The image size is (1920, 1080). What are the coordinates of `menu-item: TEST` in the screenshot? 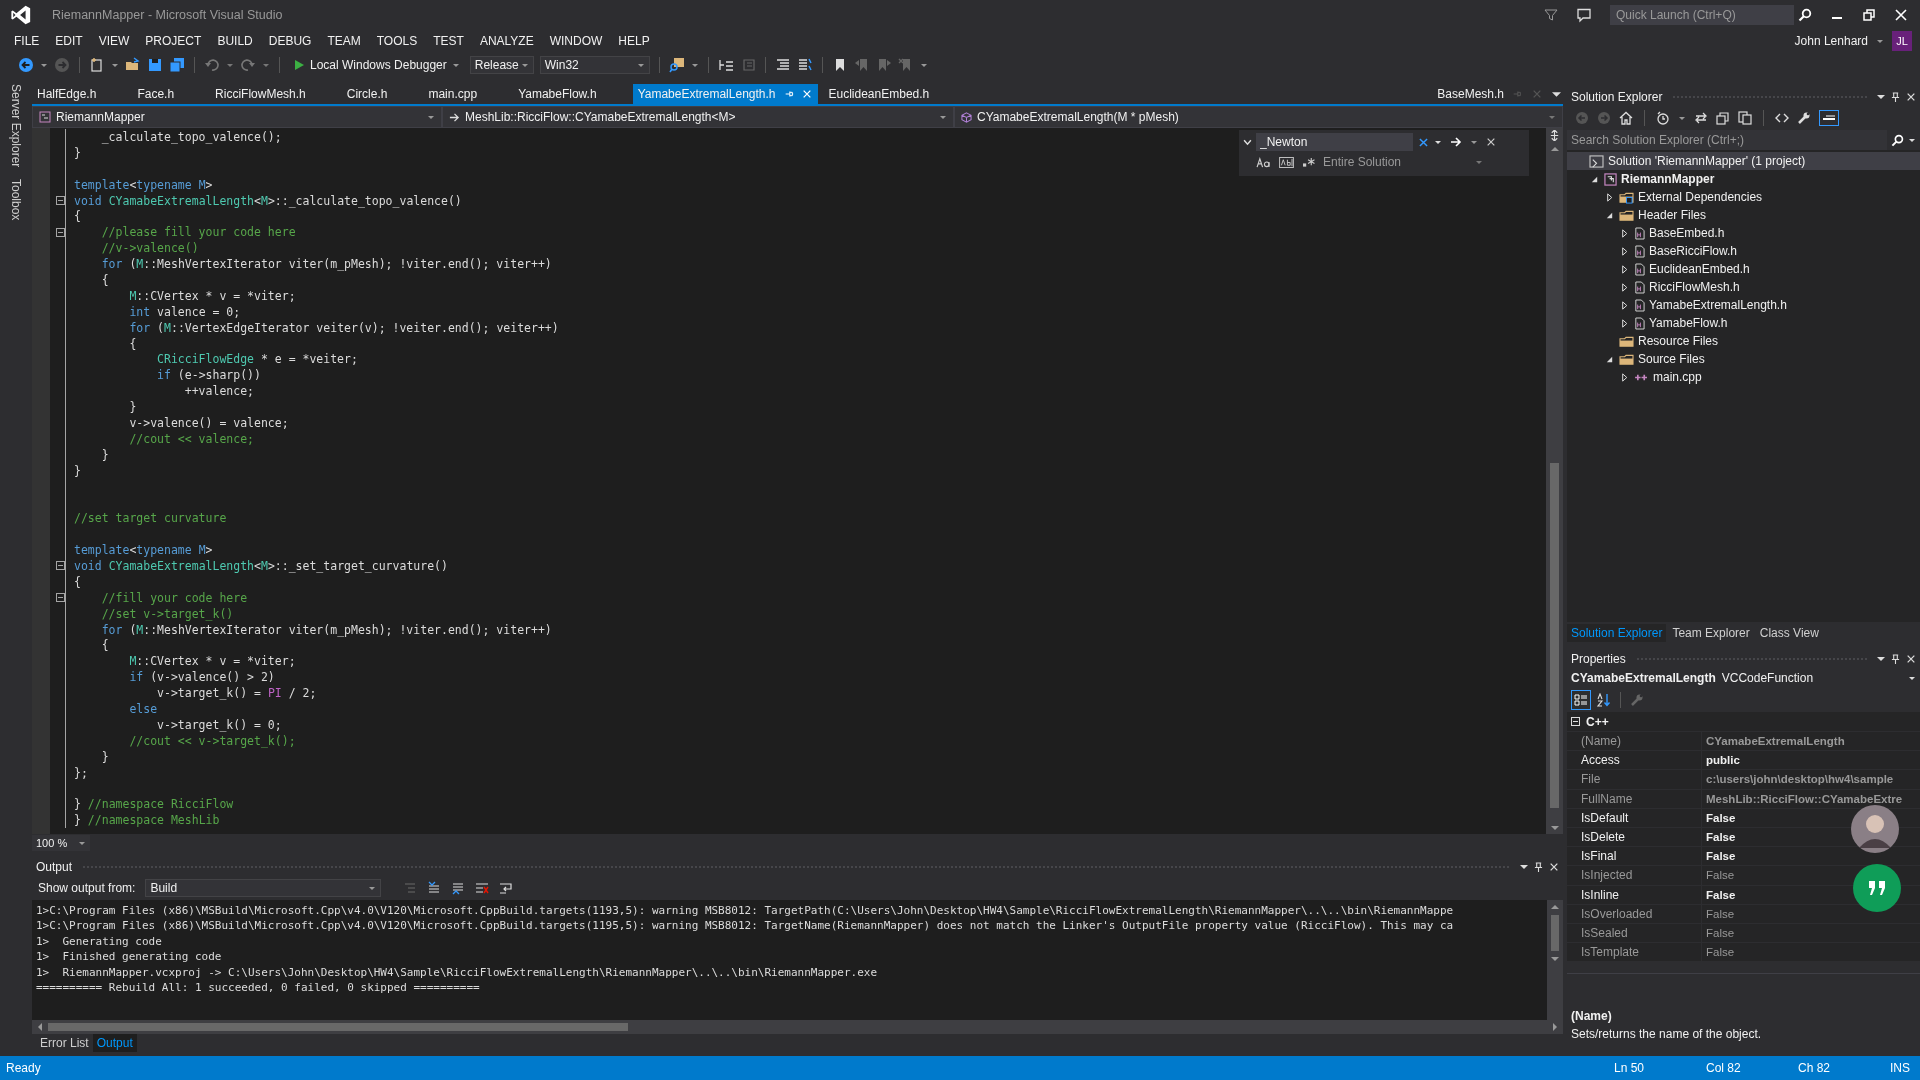 It's located at (448, 41).